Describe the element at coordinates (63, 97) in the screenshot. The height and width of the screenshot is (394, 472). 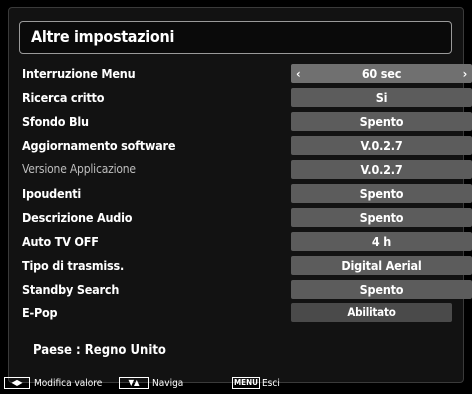
I see `setting-label: Ricerca critto` at that location.